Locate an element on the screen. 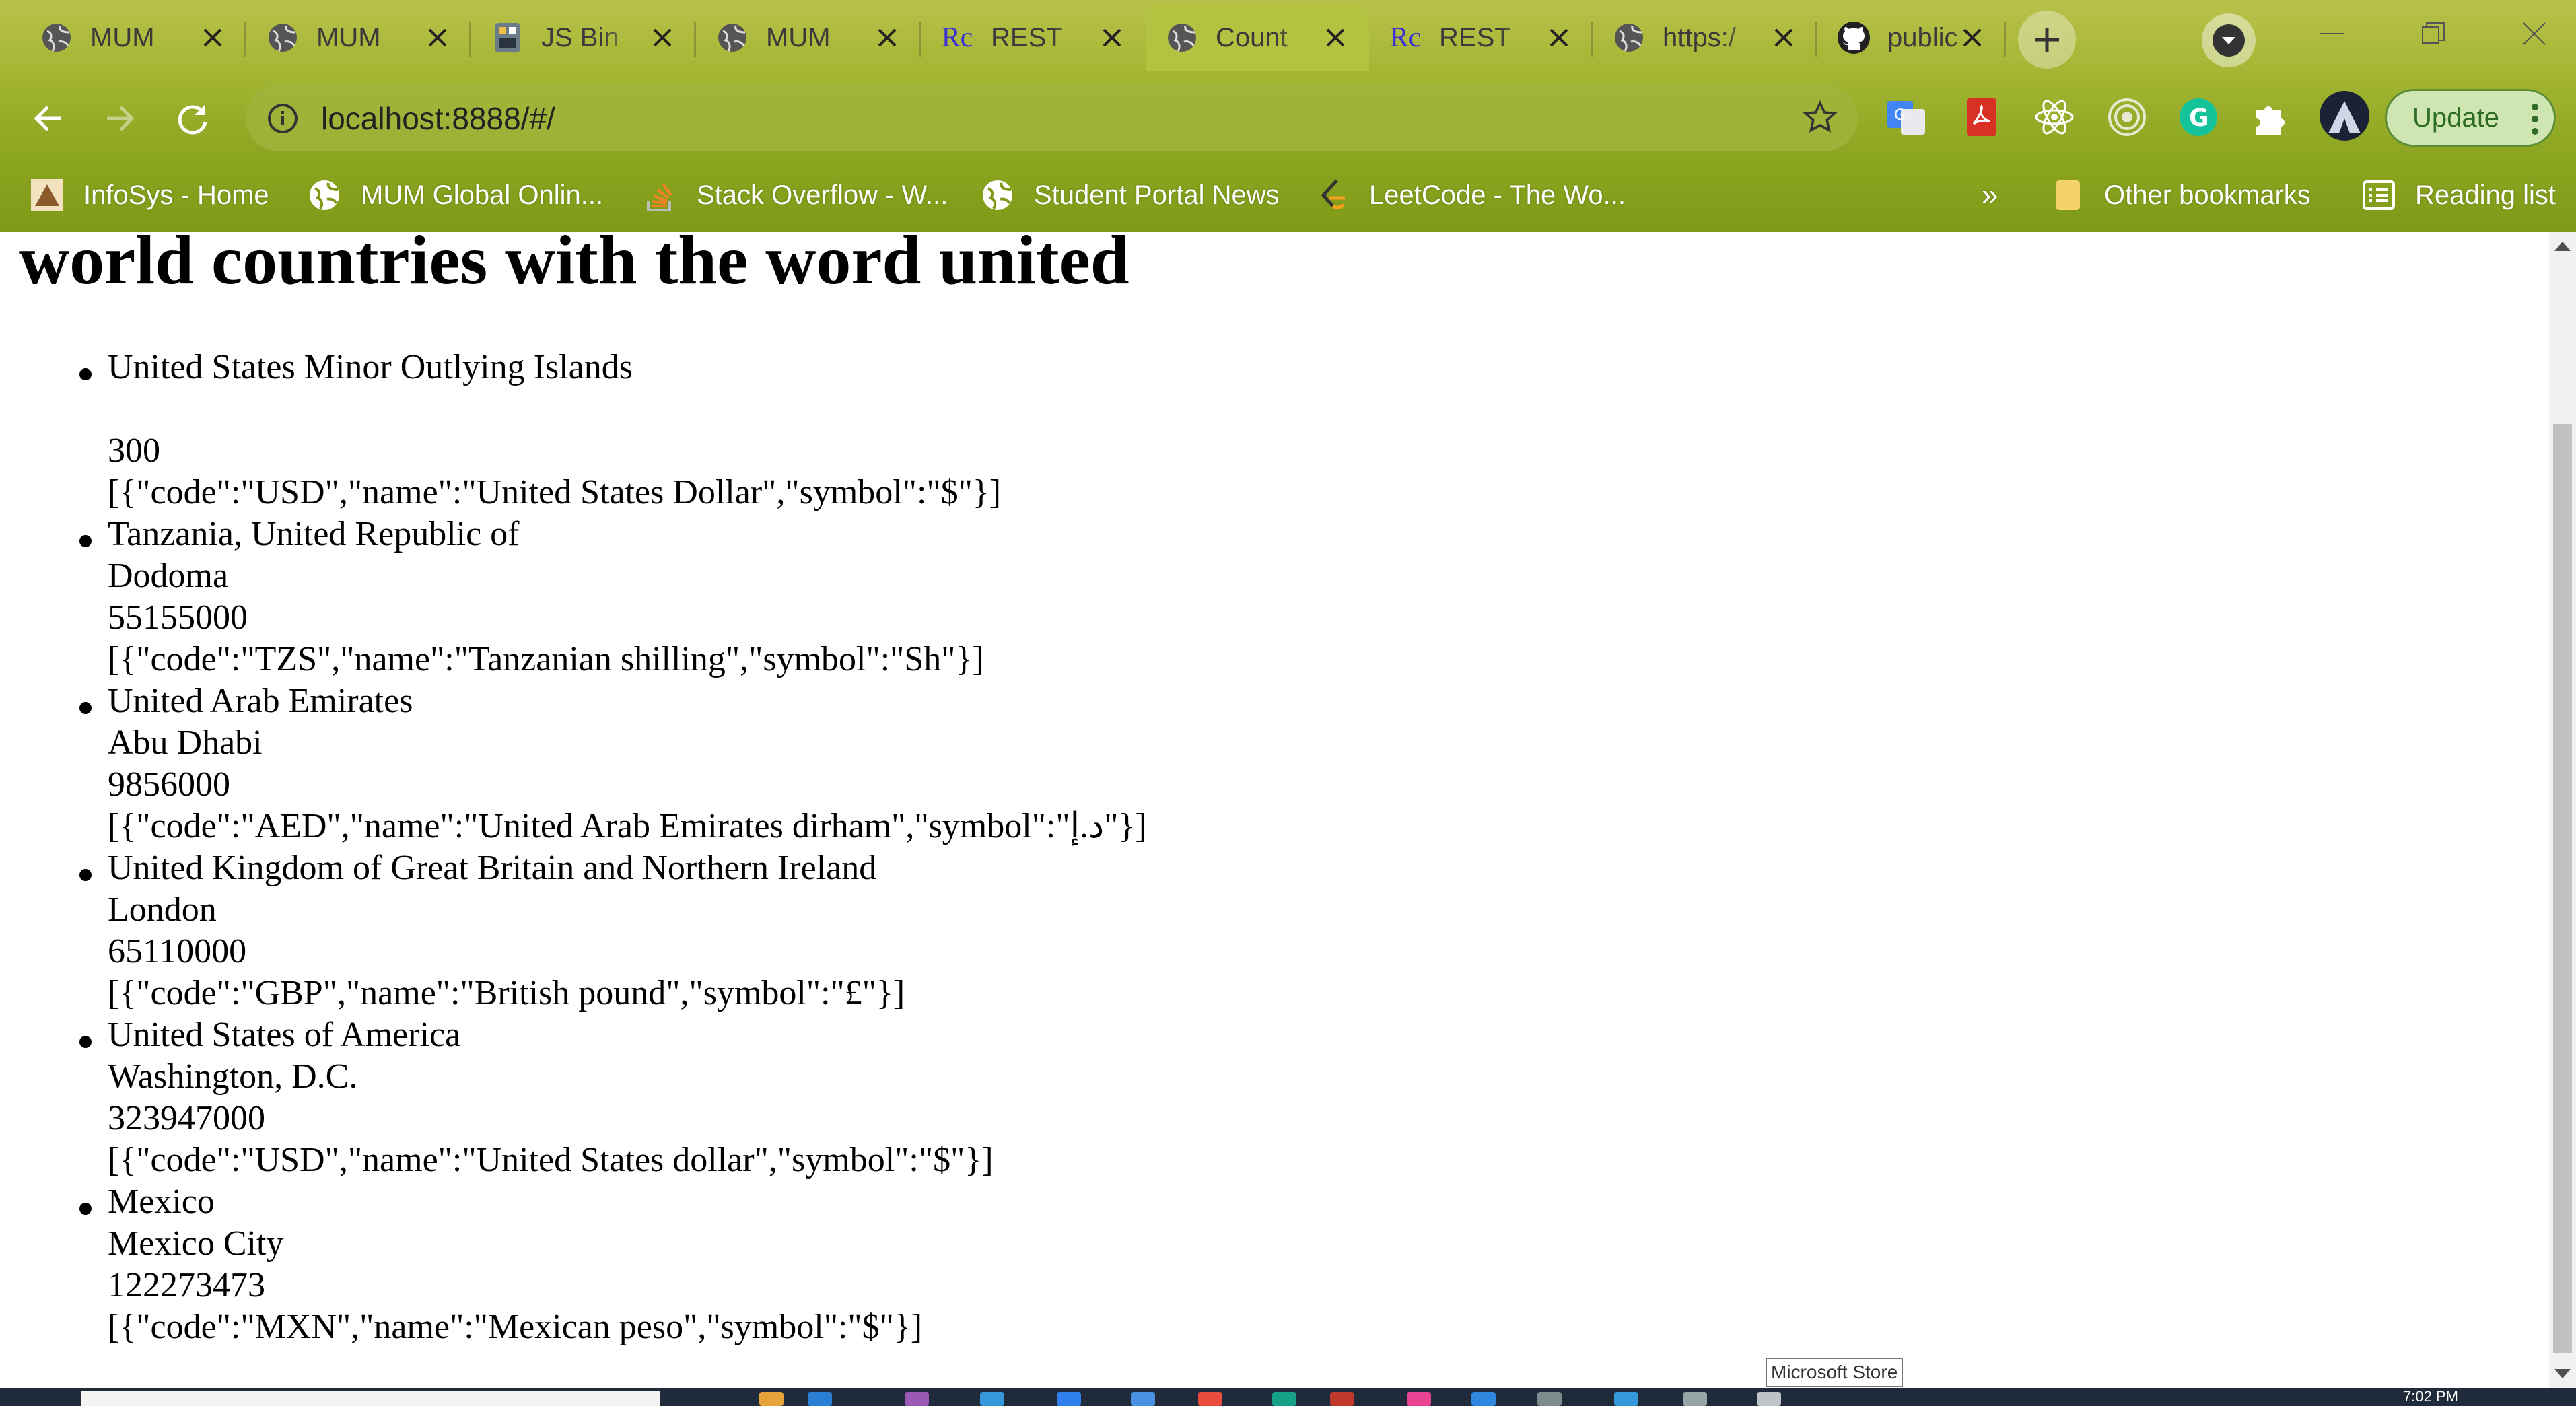 This screenshot has width=2576, height=1406. target-icon is located at coordinates (2127, 117).